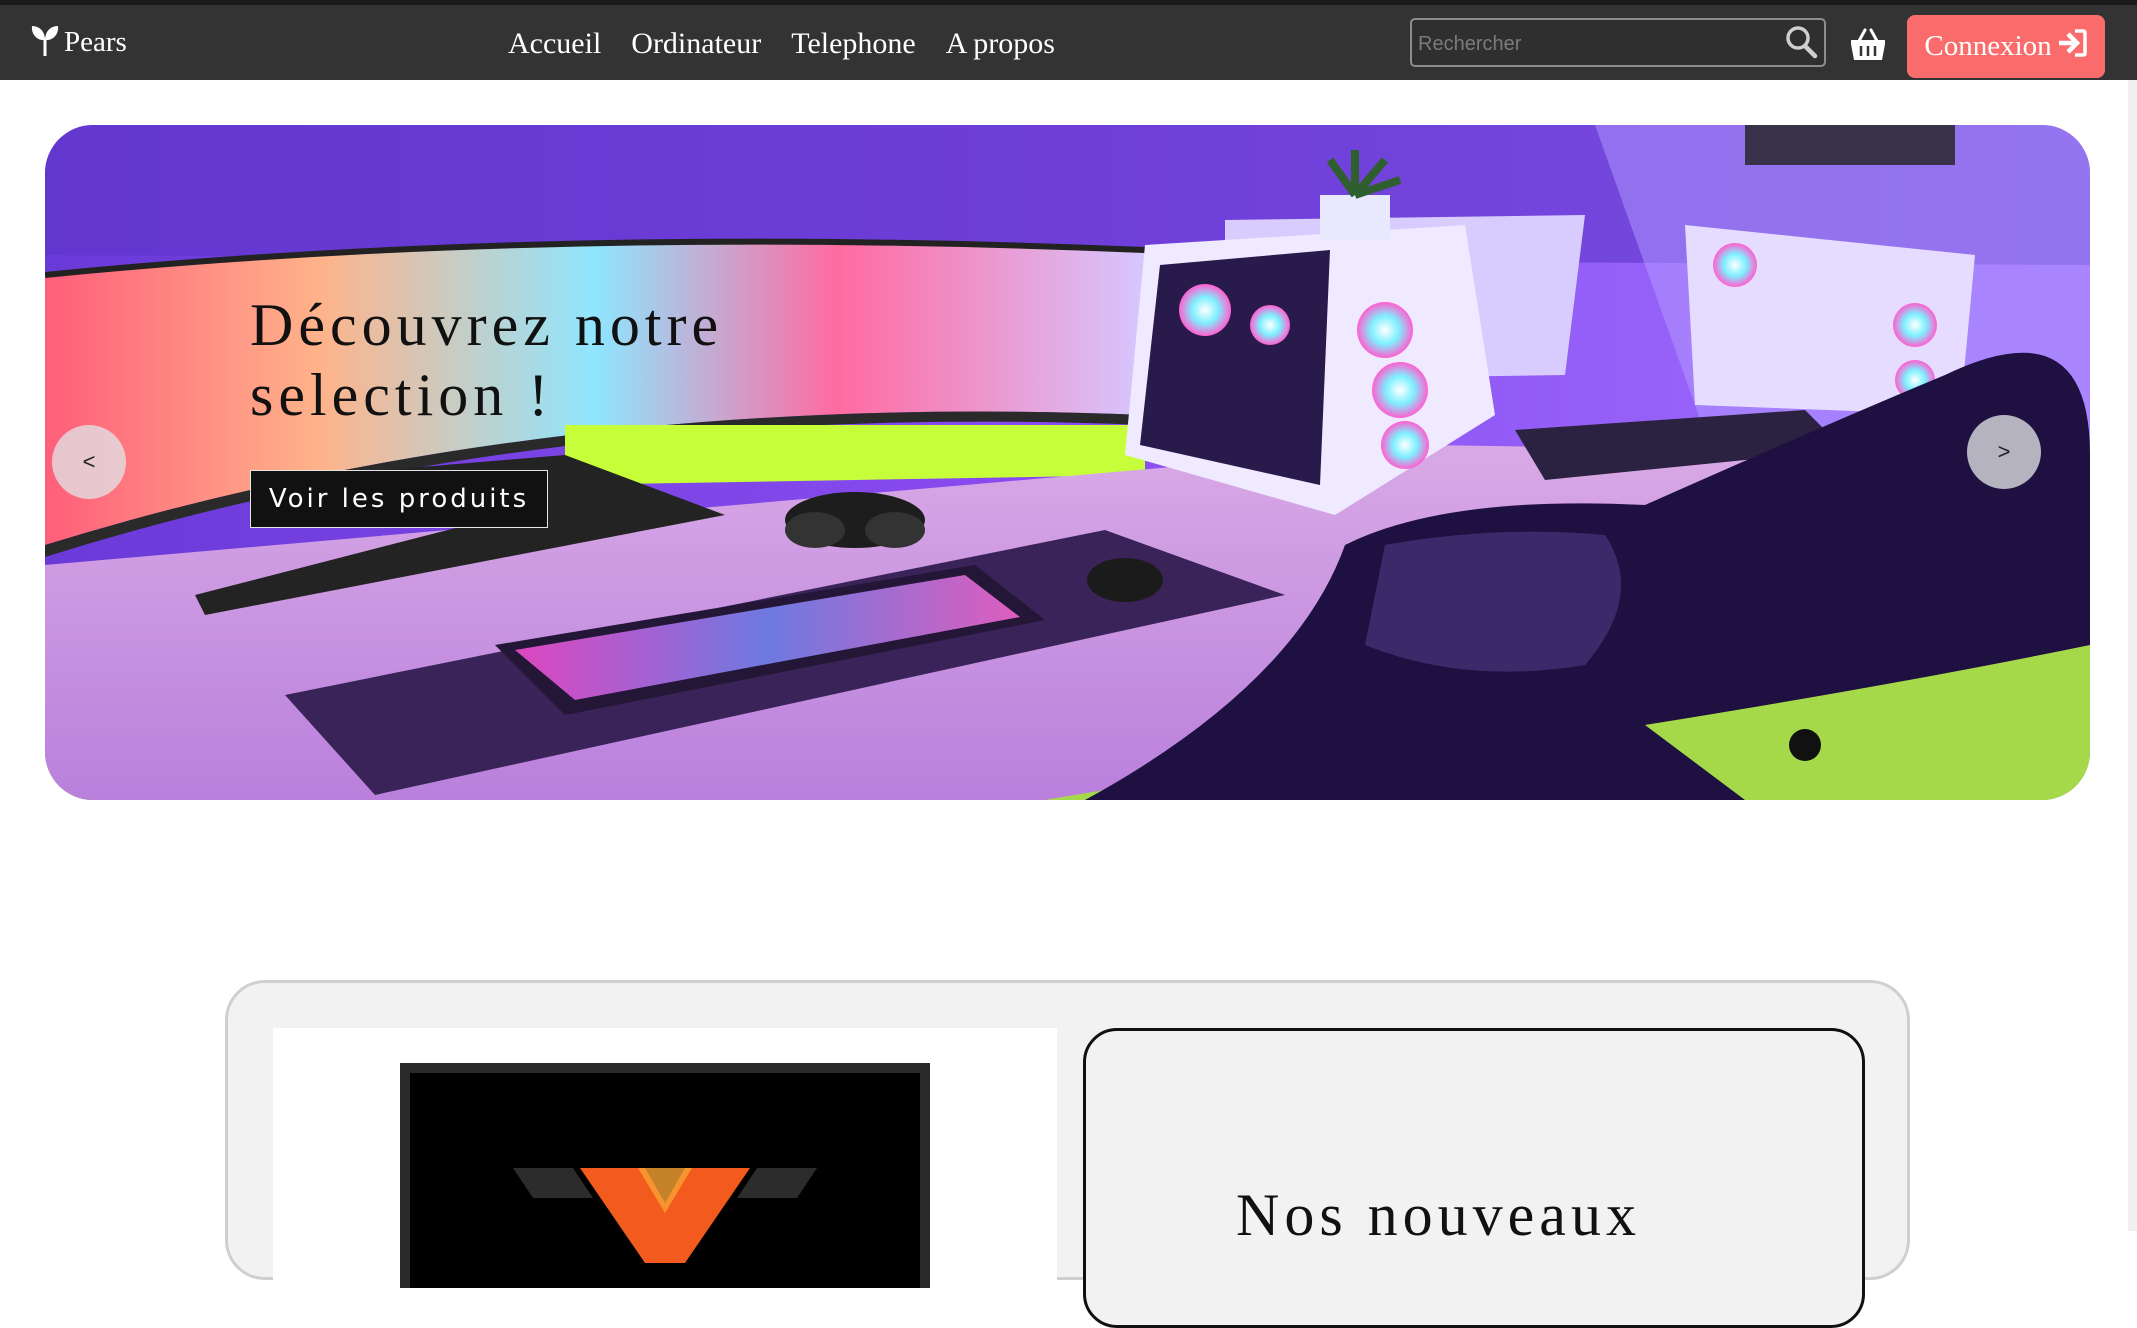 This screenshot has width=2137, height=1328. Describe the element at coordinates (696, 44) in the screenshot. I see `nav-link-ordinateur: Ordinateur` at that location.